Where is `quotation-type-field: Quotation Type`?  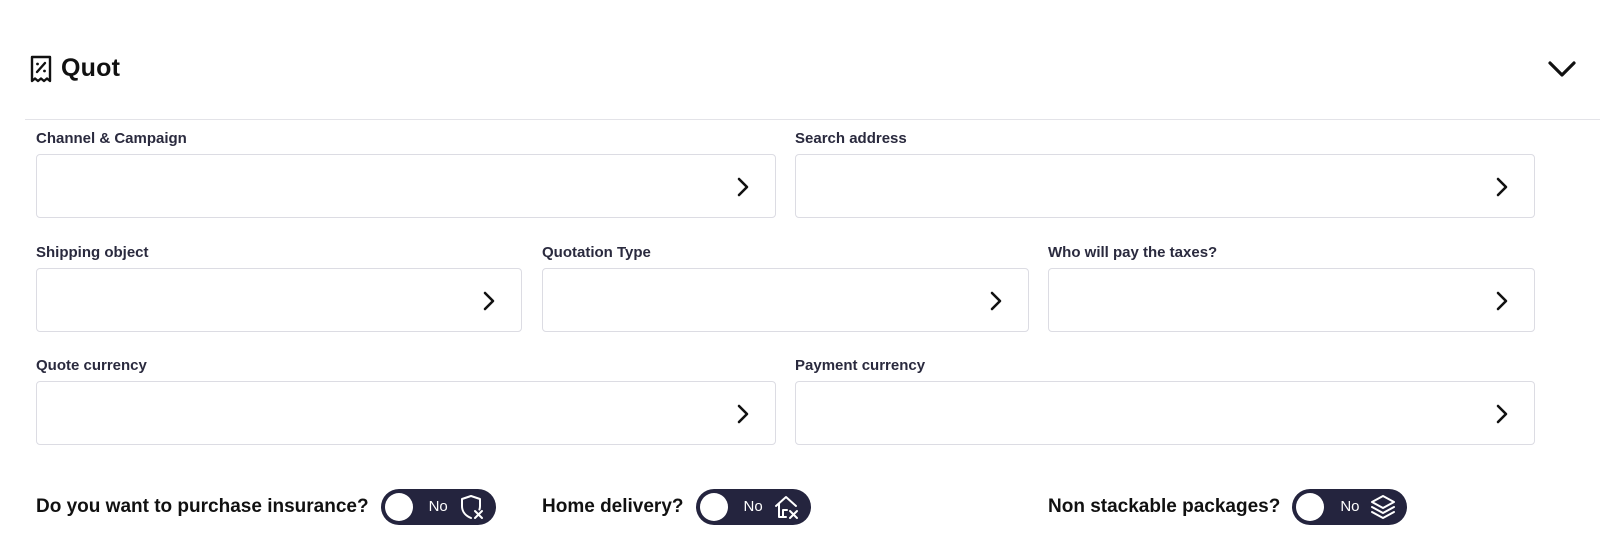 quotation-type-field: Quotation Type is located at coordinates (785, 290).